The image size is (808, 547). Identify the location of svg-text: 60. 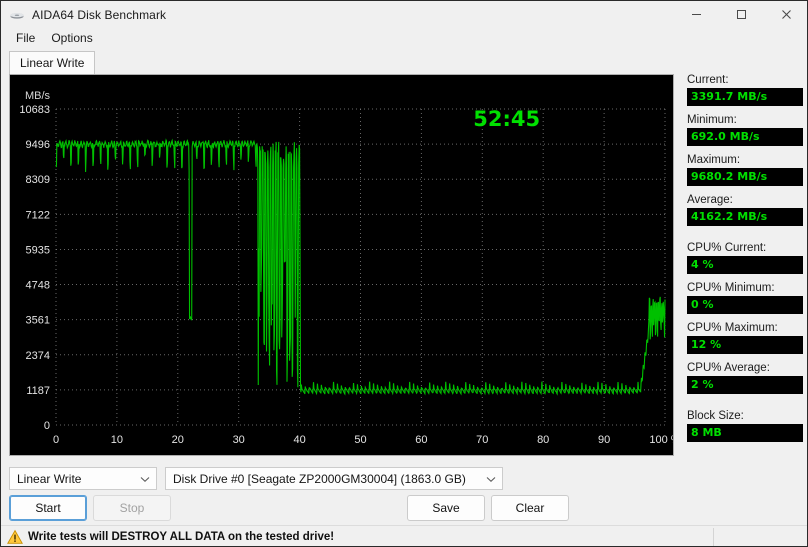
(421, 440).